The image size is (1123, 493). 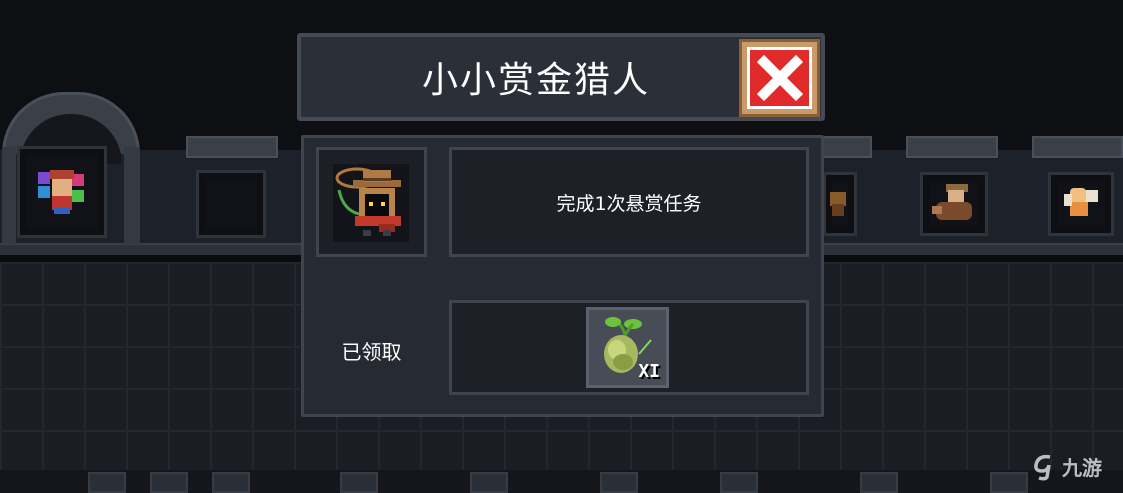 What do you see at coordinates (627, 347) in the screenshot?
I see `reward-item-slot: XI` at bounding box center [627, 347].